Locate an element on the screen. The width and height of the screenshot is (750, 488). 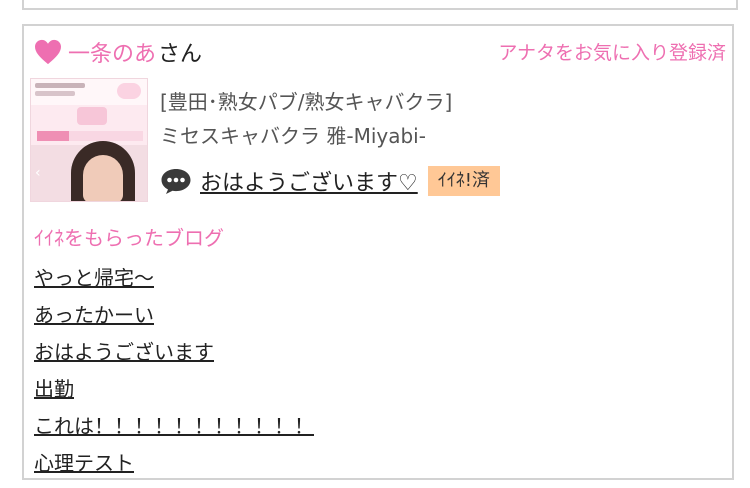
thumbnail-arrow-icon: ‹ is located at coordinates (38, 173).